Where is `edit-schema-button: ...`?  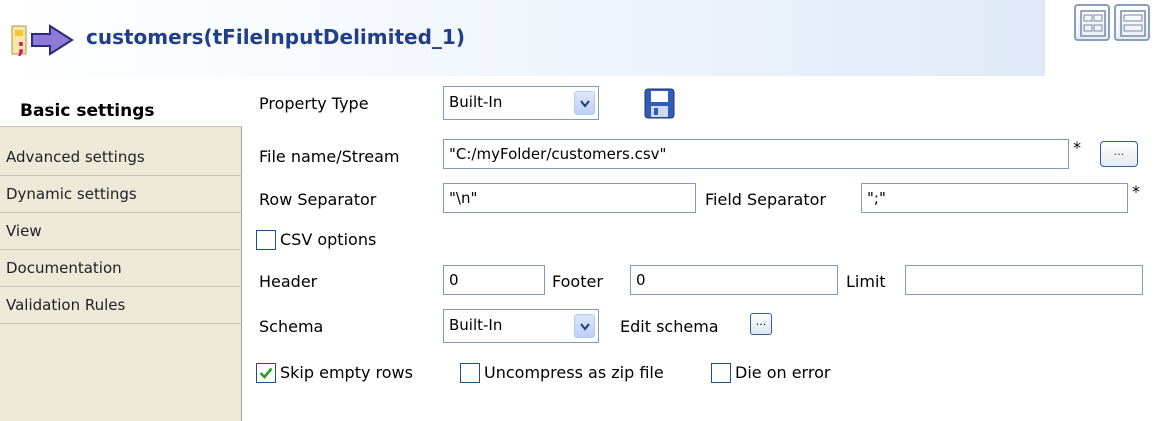 edit-schema-button: ... is located at coordinates (761, 324).